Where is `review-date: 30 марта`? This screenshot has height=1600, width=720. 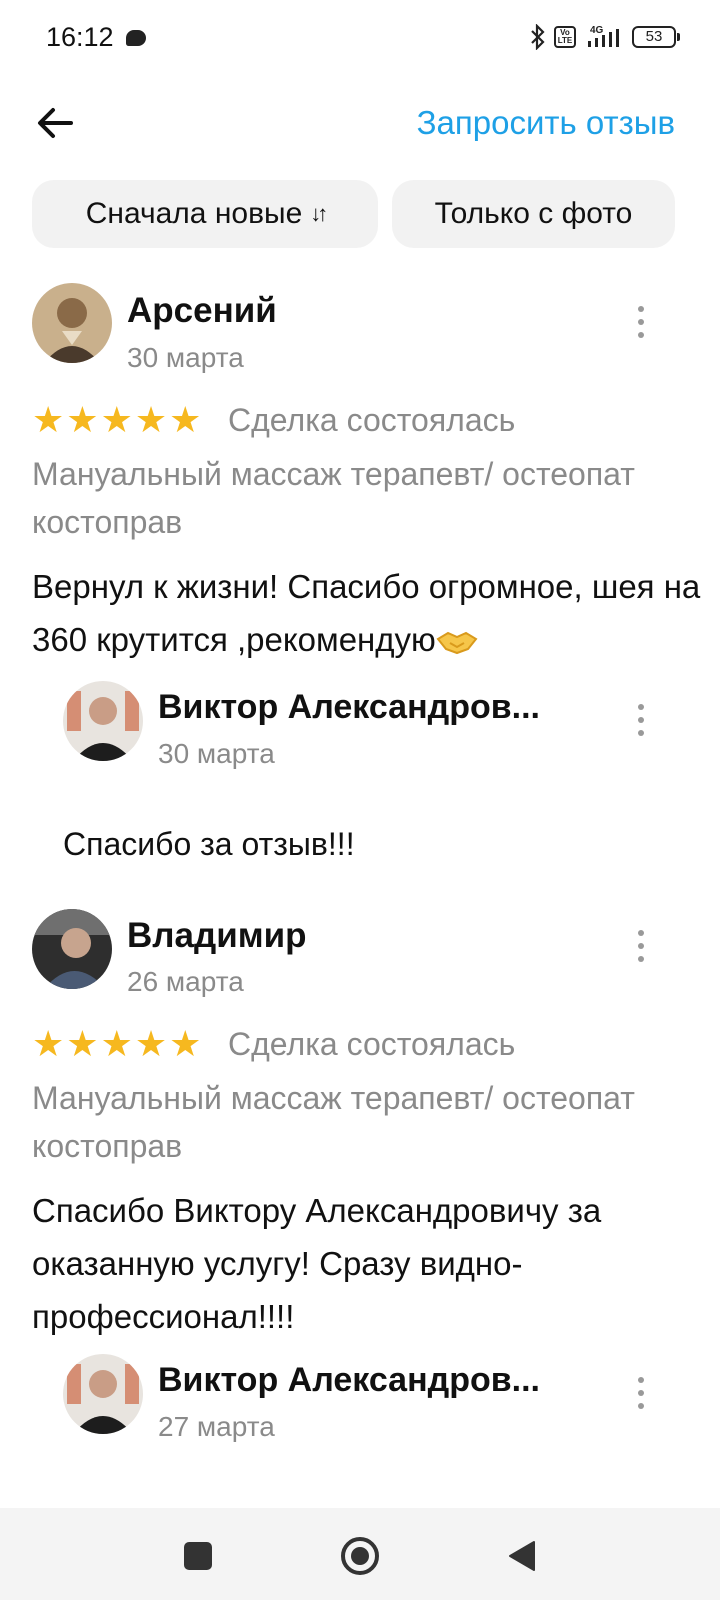
review-date: 30 марта is located at coordinates (185, 357).